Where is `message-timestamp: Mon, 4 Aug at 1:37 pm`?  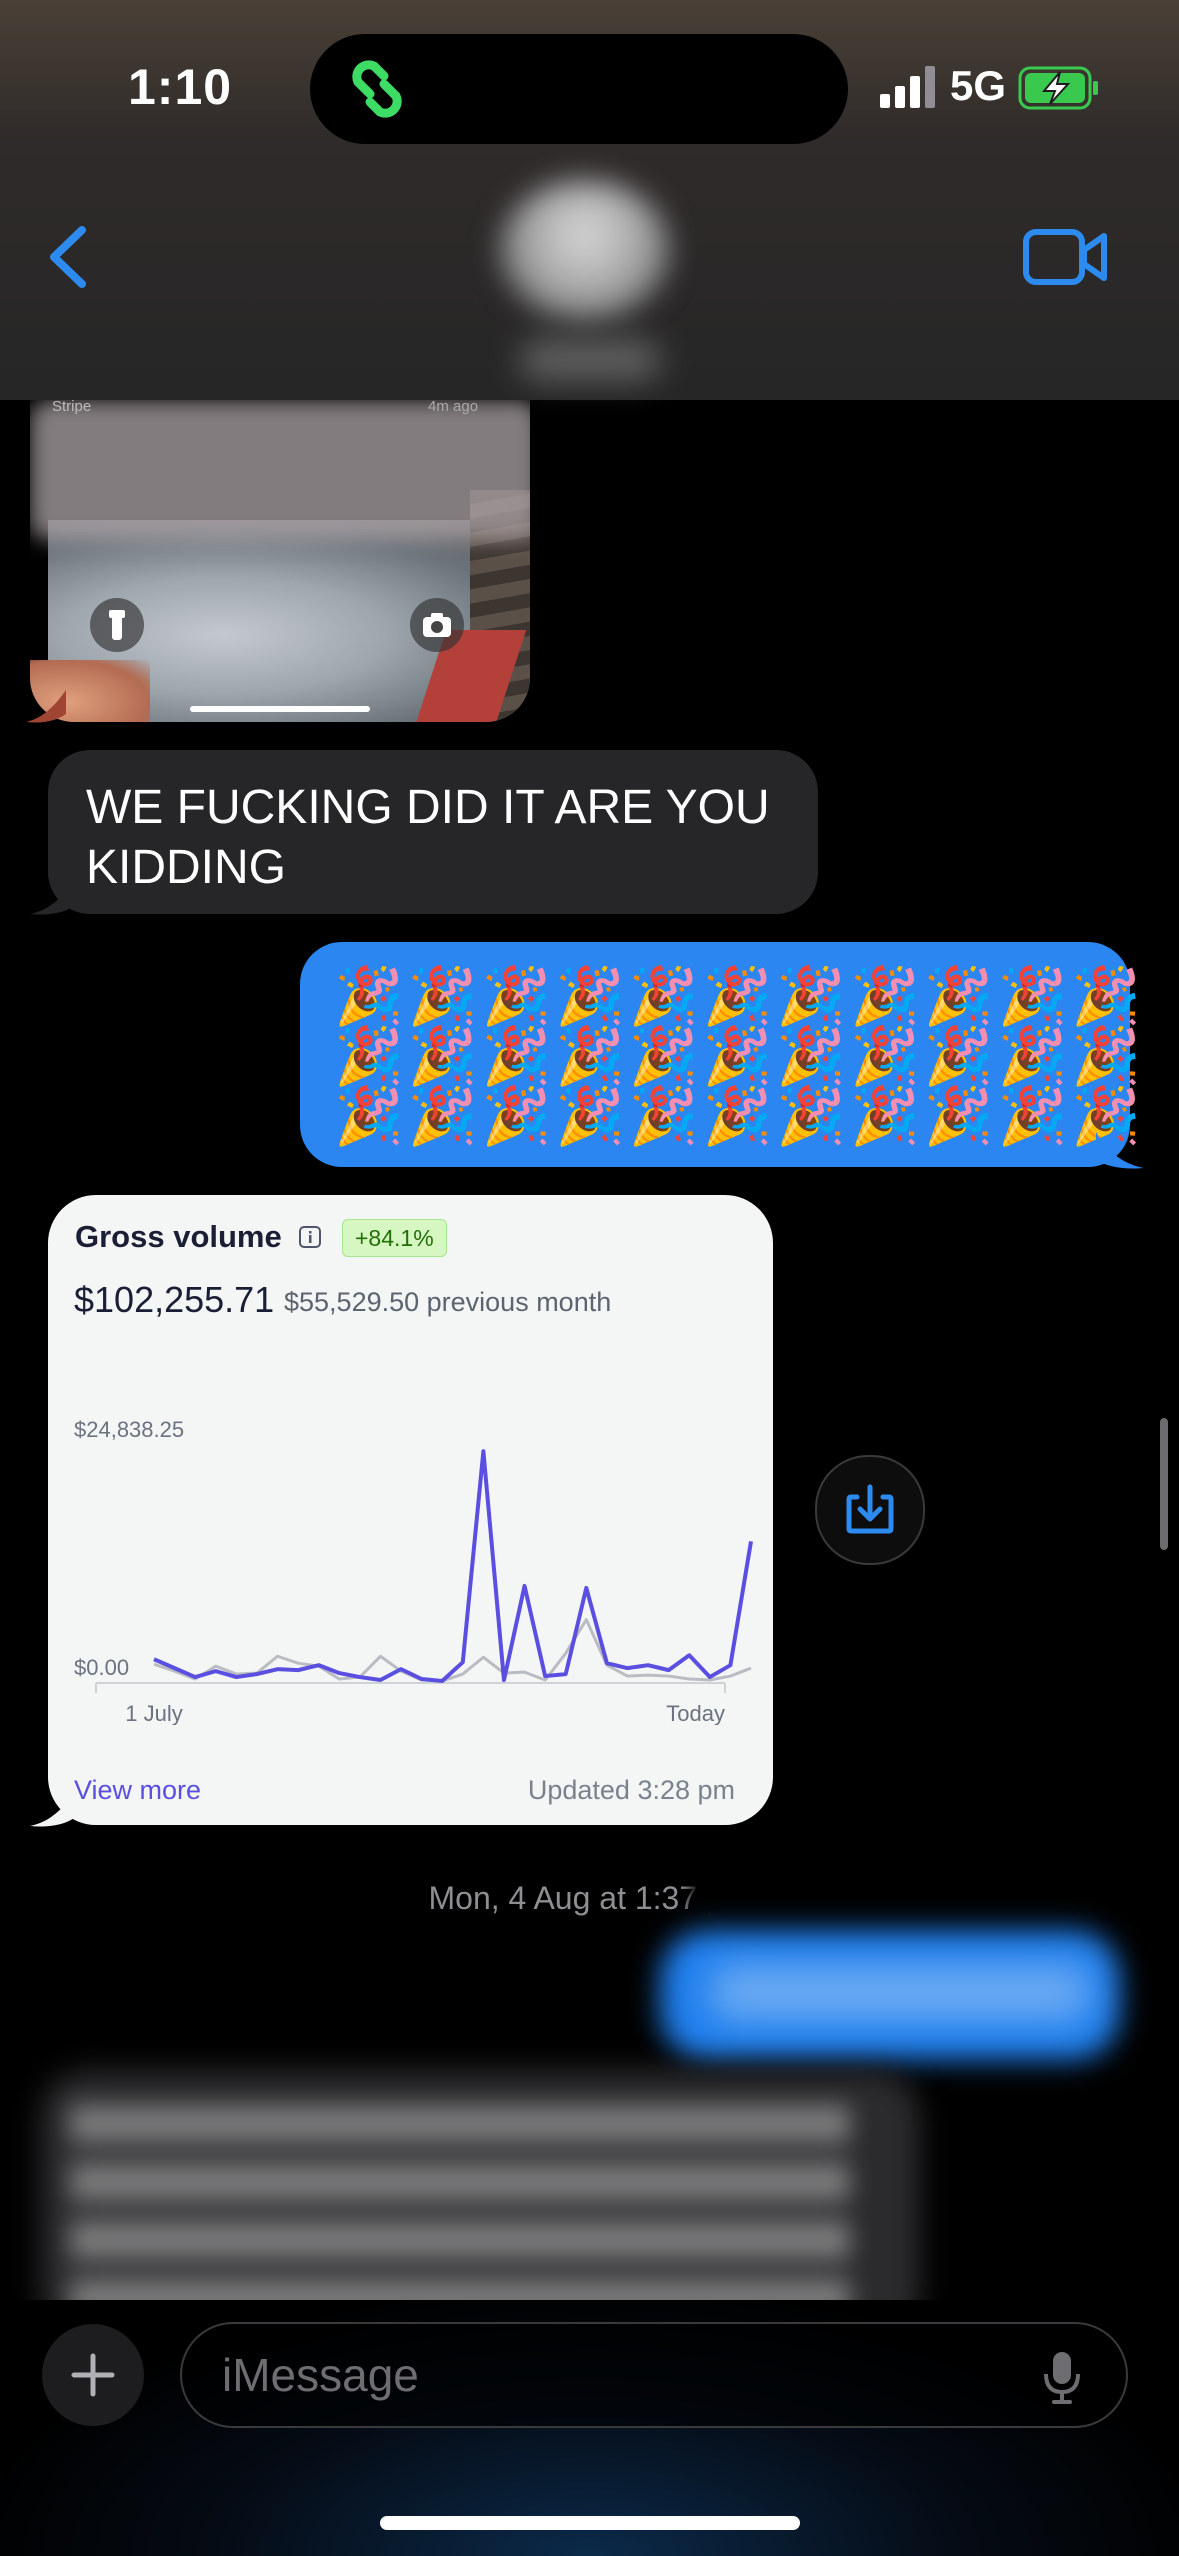
message-timestamp: Mon, 4 Aug at 1:37 pm is located at coordinates (589, 1898).